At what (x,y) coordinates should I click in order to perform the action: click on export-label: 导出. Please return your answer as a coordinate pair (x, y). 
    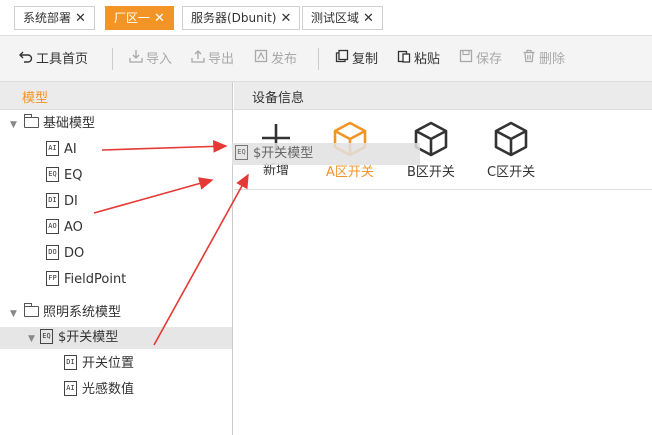
    Looking at the image, I should click on (221, 59).